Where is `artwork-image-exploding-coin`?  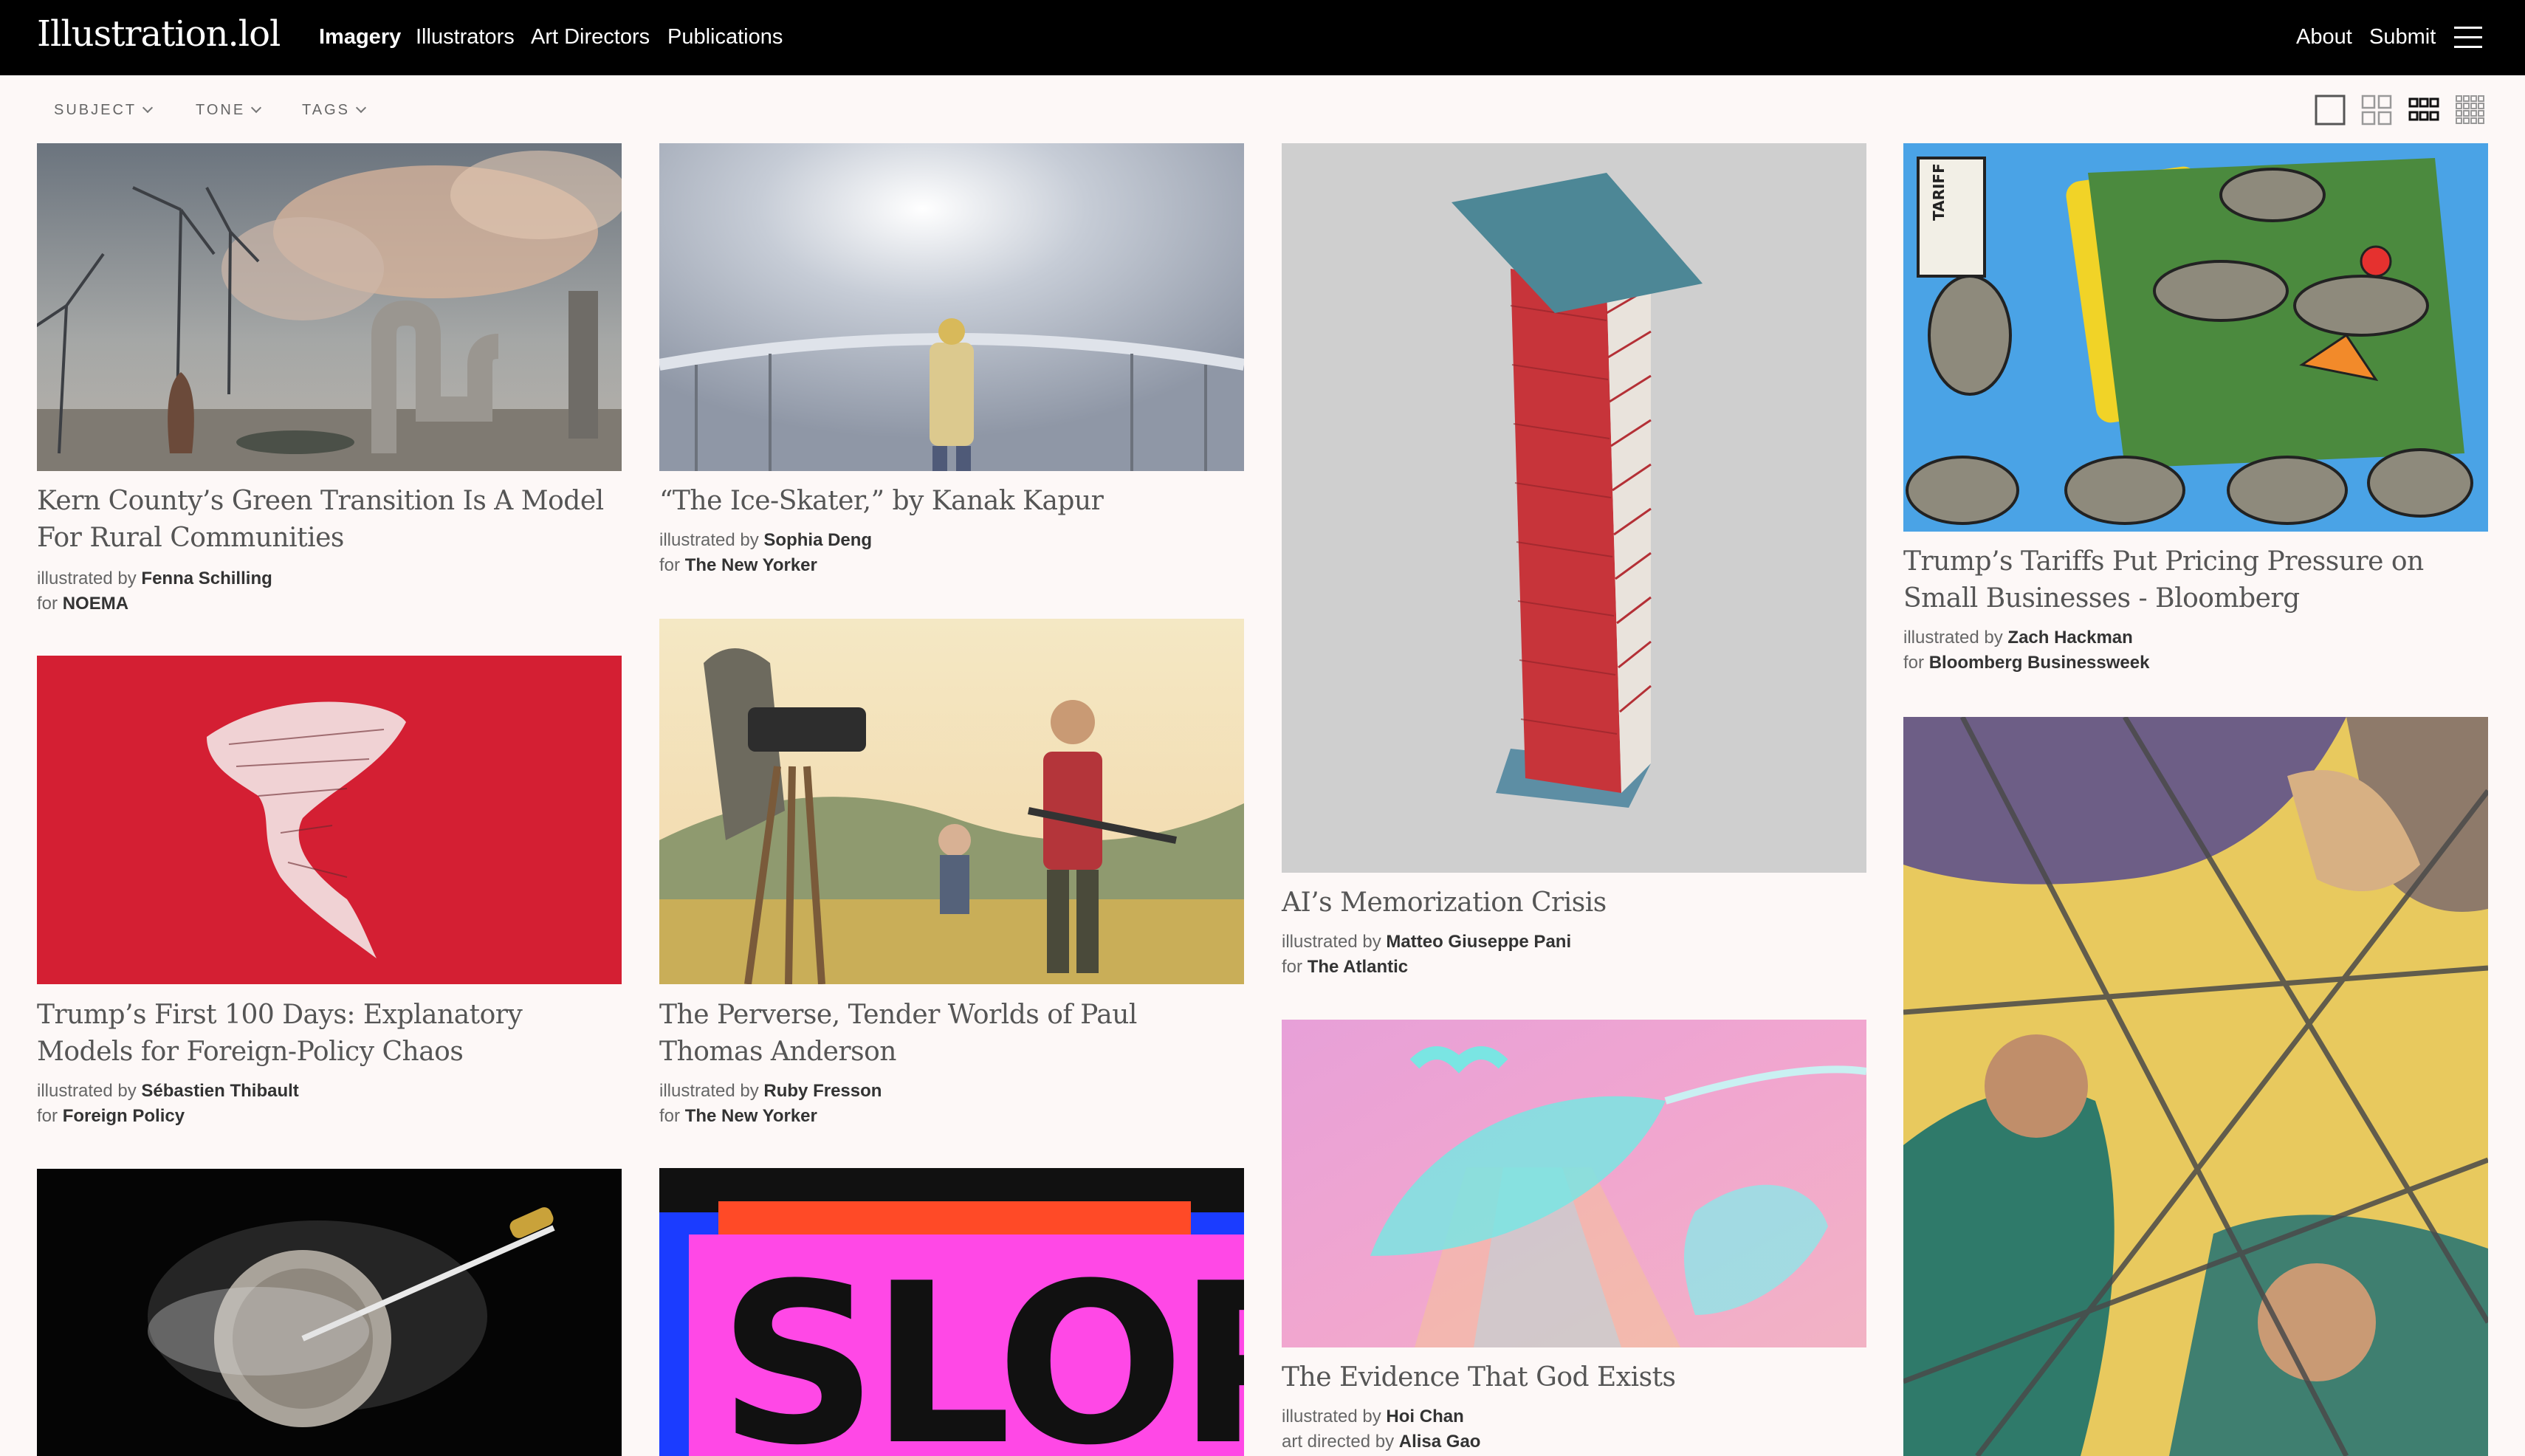
artwork-image-exploding-coin is located at coordinates (329, 1313).